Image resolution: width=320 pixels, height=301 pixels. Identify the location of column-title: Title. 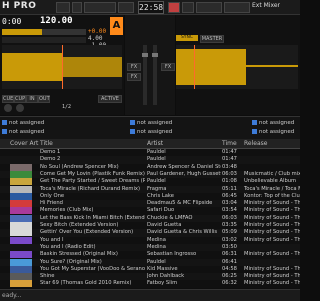
(46, 143).